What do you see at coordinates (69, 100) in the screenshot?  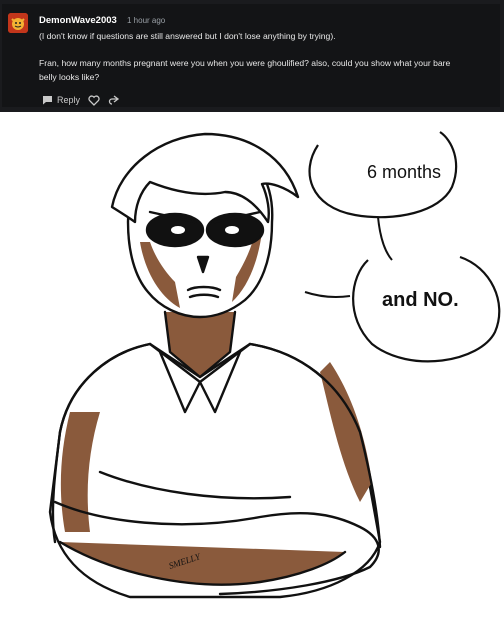 I see `reply-label: Reply` at bounding box center [69, 100].